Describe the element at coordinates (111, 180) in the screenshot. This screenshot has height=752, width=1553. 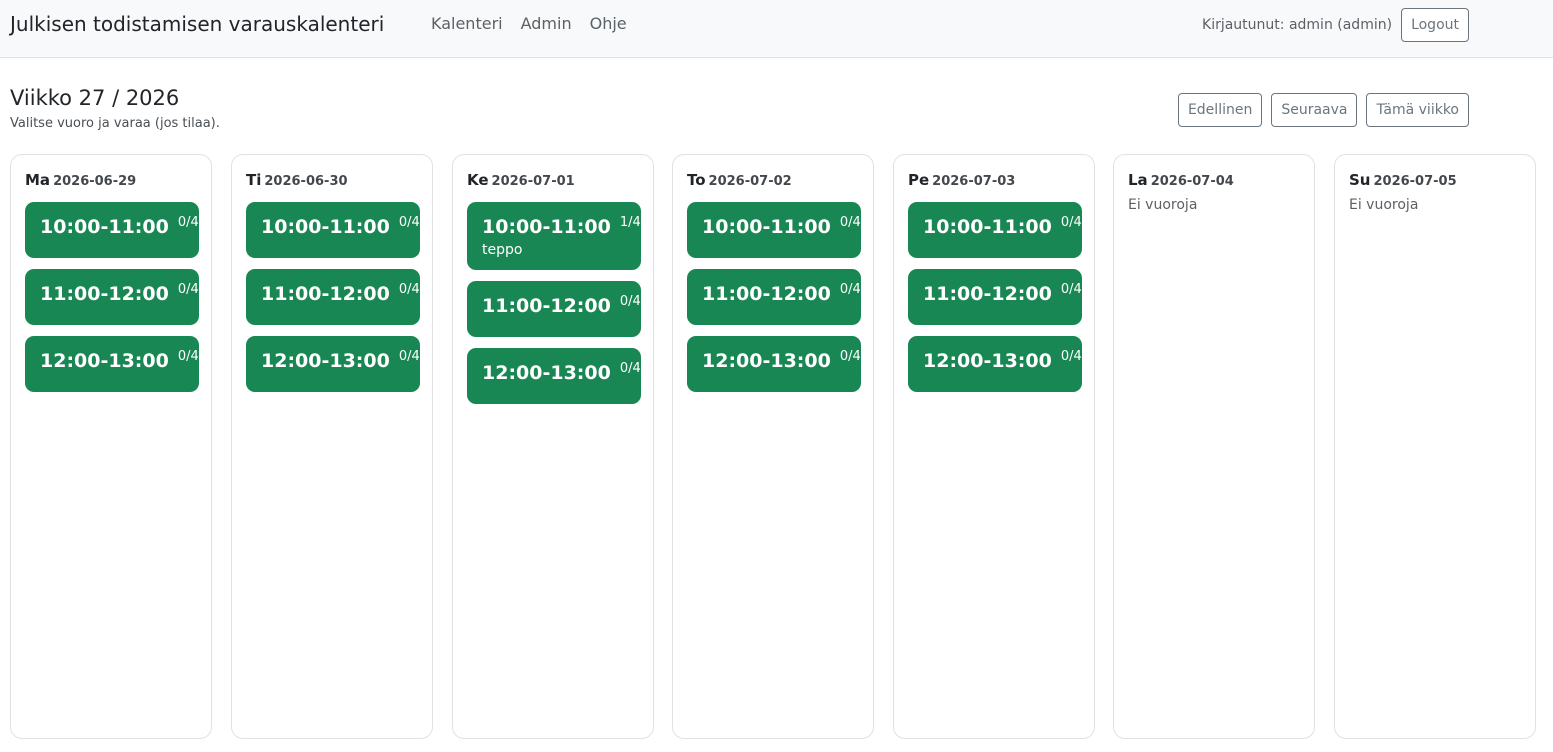
I see `day-header: Ma 2026-06-29` at that location.